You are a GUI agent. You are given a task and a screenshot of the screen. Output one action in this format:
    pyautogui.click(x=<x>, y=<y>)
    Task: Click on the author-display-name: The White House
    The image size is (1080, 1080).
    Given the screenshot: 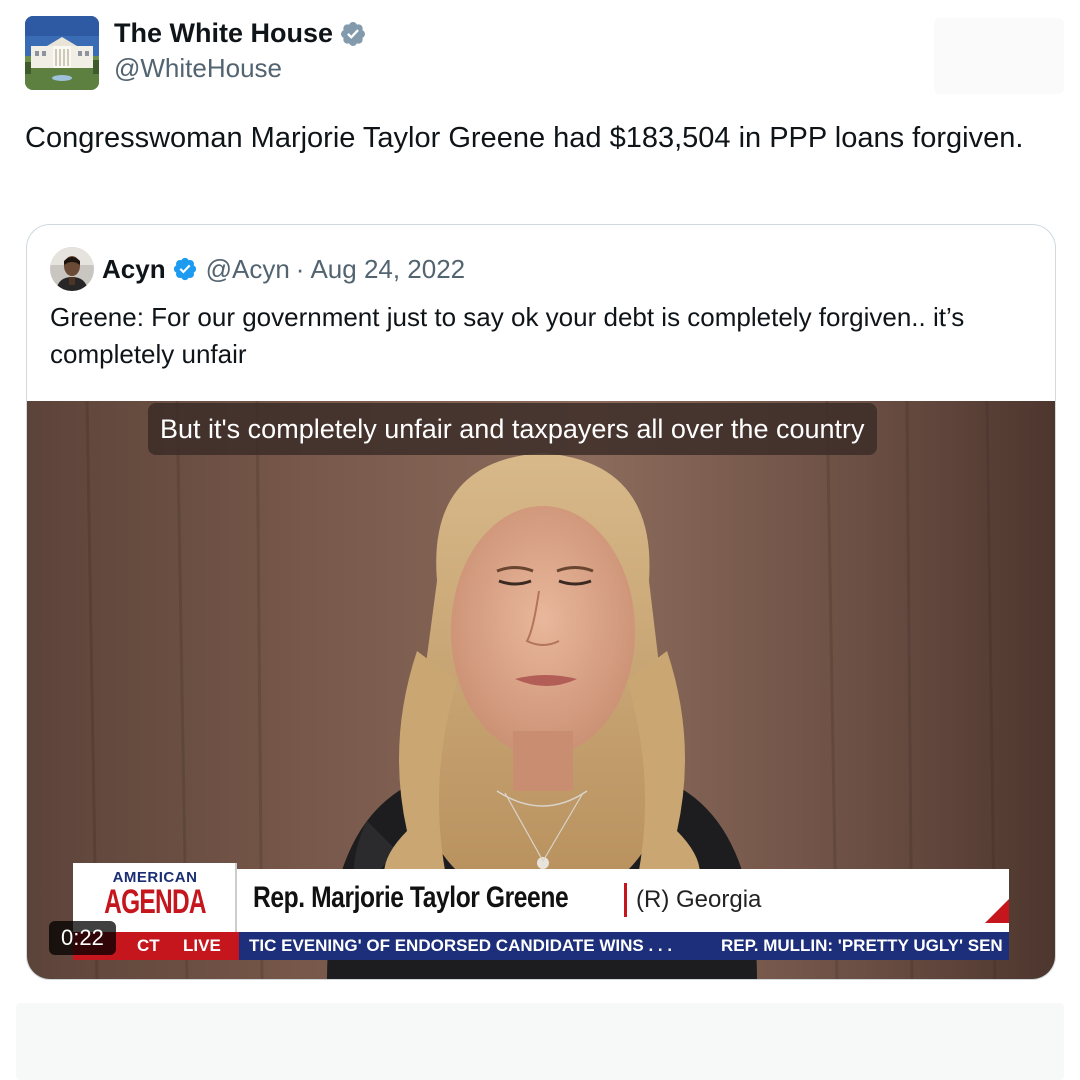 What is the action you would take?
    pyautogui.click(x=223, y=33)
    